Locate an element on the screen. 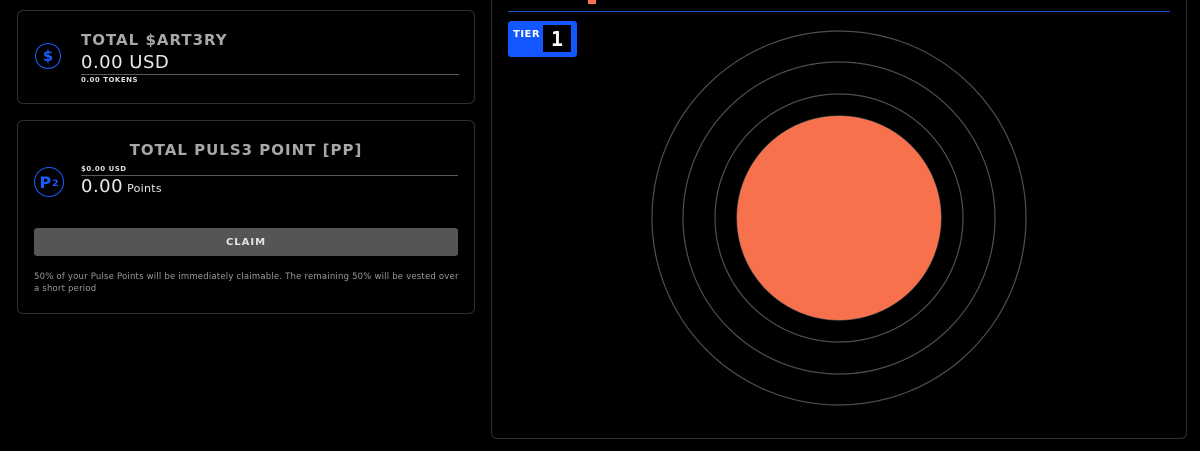  pulse-points-unit: Points is located at coordinates (144, 188).